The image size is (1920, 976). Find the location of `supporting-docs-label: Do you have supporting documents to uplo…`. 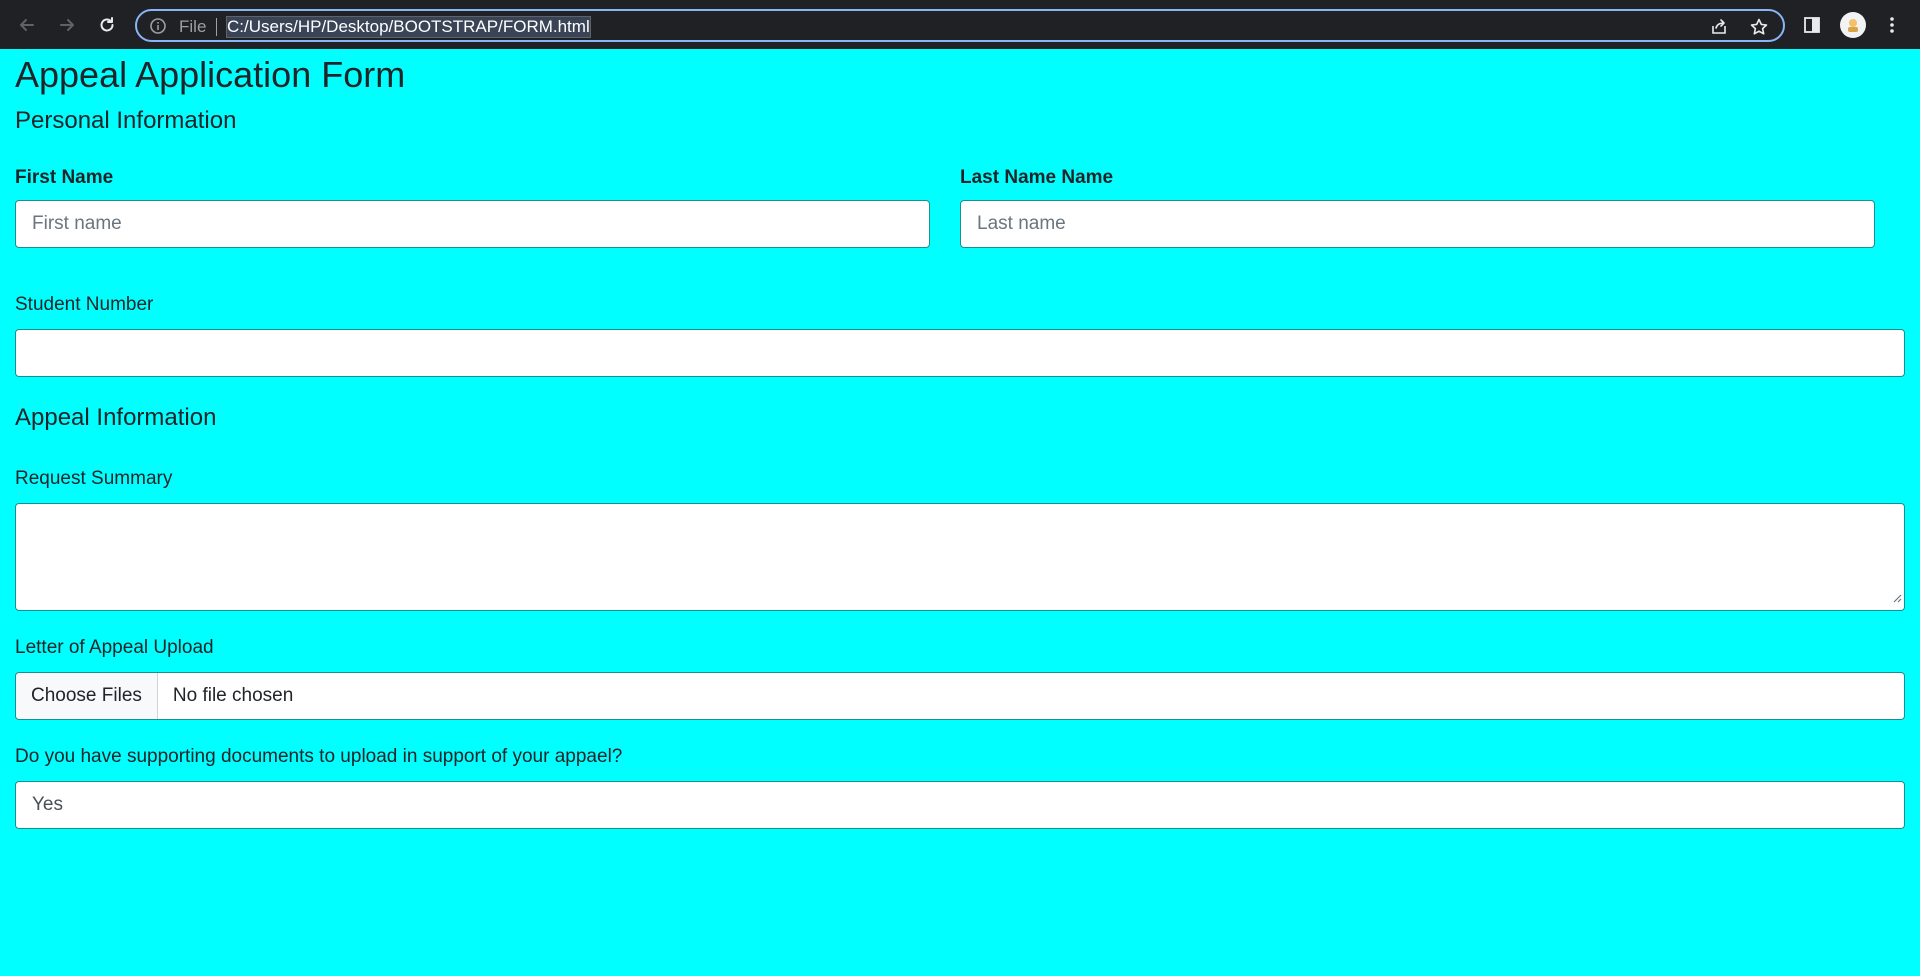

supporting-docs-label: Do you have supporting documents to uplo… is located at coordinates (319, 756).